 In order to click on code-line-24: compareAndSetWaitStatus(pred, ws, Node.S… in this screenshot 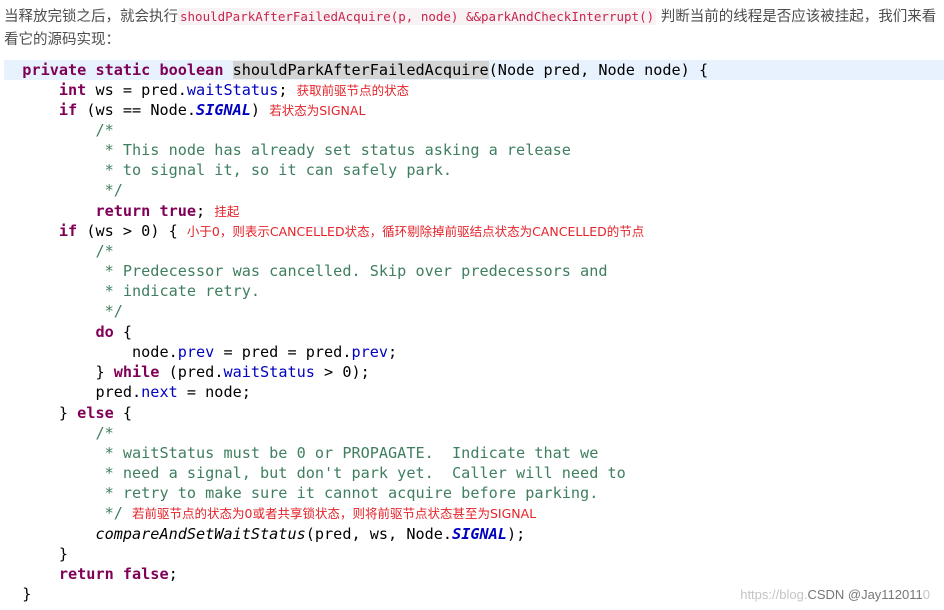, I will do `click(264, 534)`.